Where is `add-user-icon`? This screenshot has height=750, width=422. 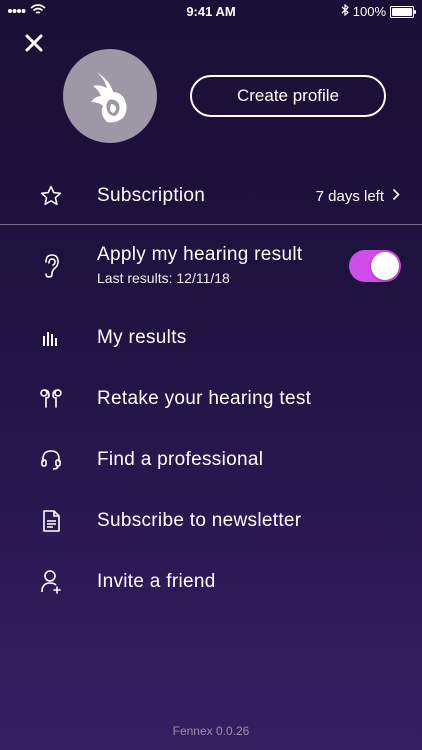
add-user-icon is located at coordinates (51, 582).